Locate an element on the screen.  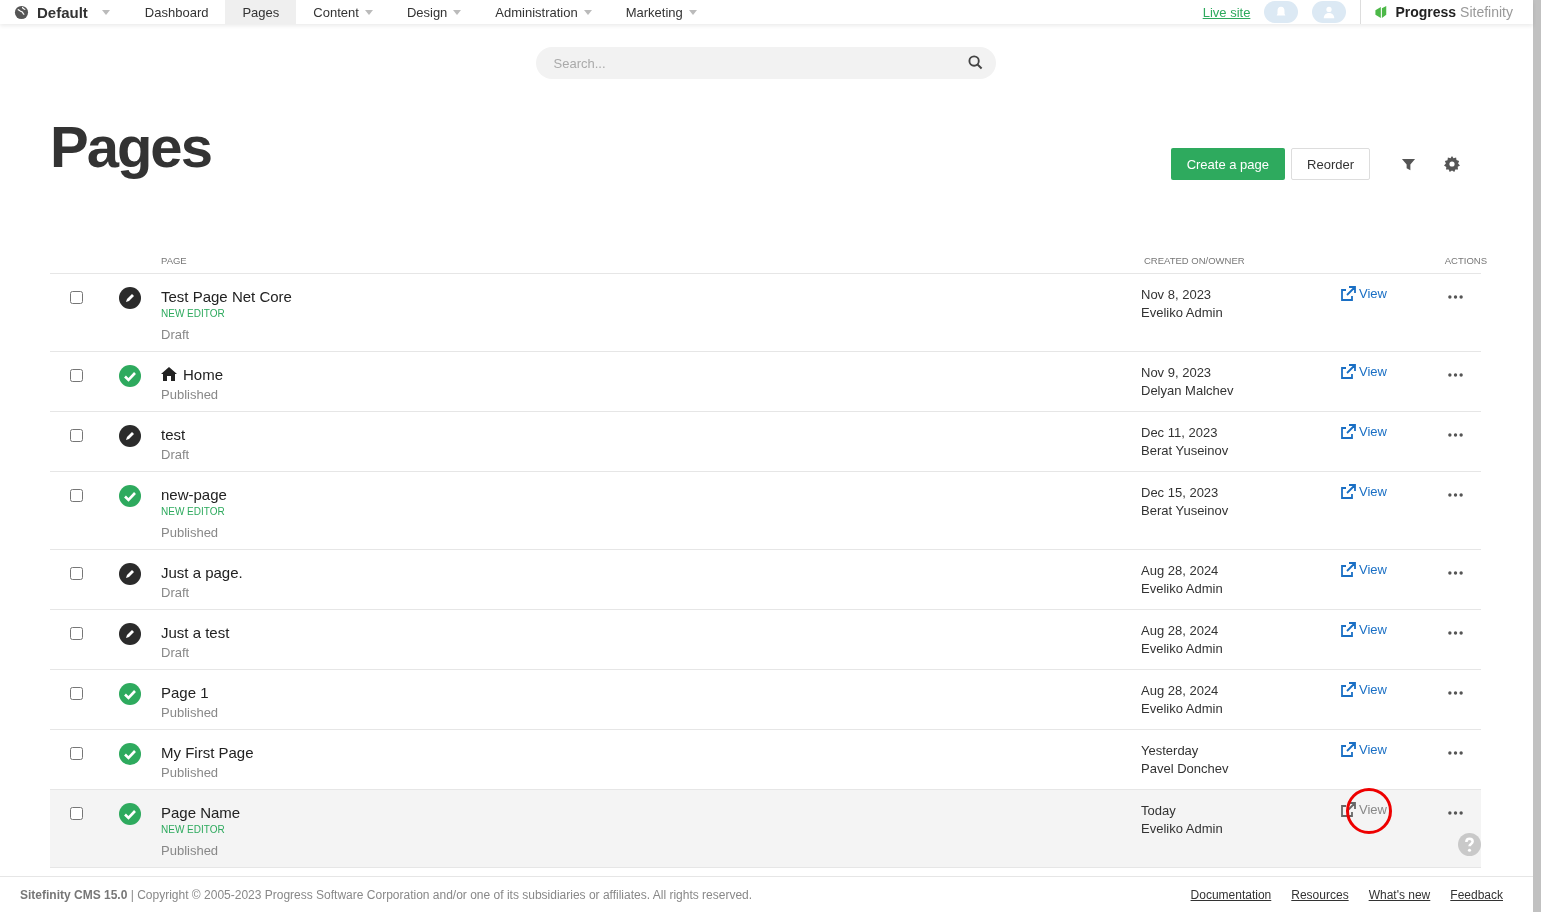
column-header: ACTIONS is located at coordinates (1465, 260).